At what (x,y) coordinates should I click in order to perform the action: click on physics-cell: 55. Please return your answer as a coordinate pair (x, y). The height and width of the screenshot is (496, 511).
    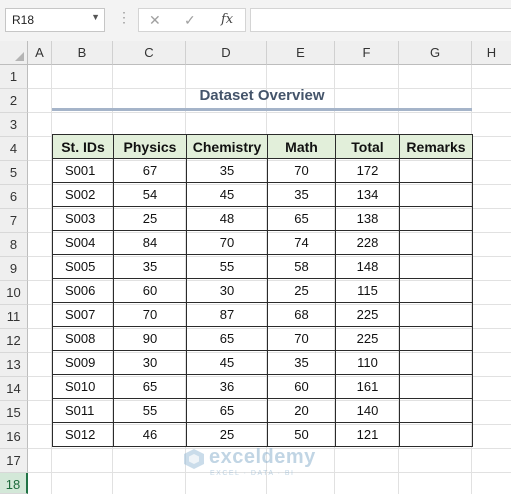
    Looking at the image, I should click on (150, 410).